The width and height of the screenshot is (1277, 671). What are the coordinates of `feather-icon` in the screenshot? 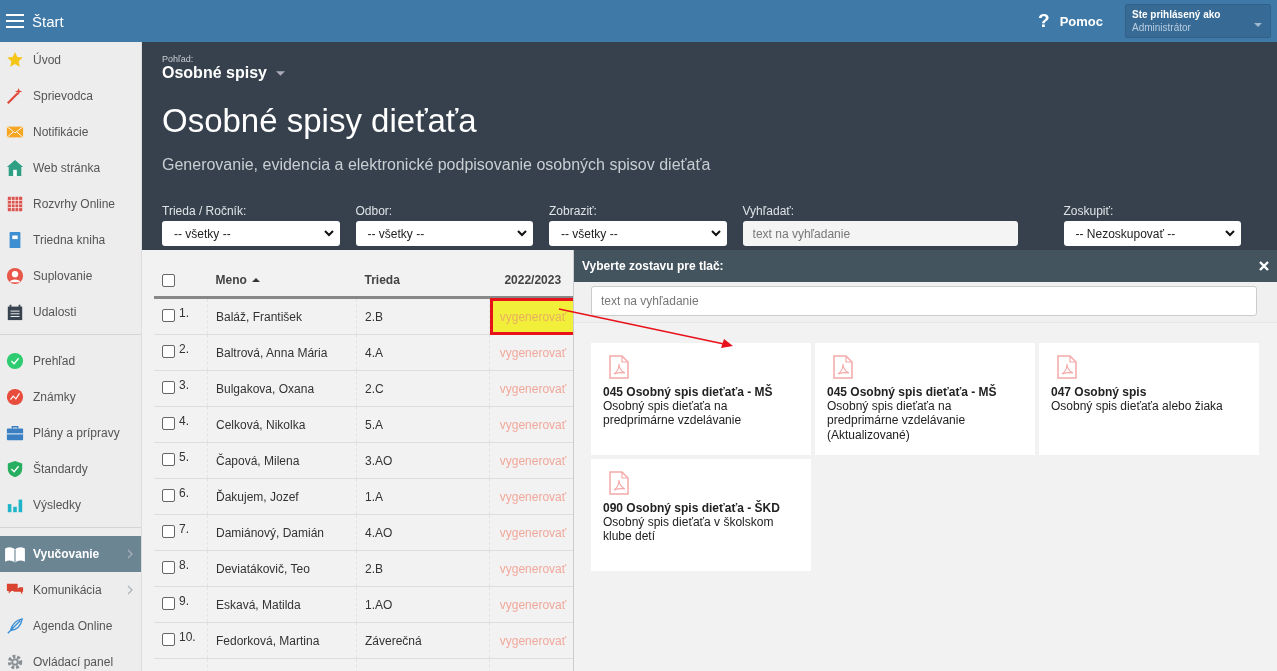 It's located at (15, 626).